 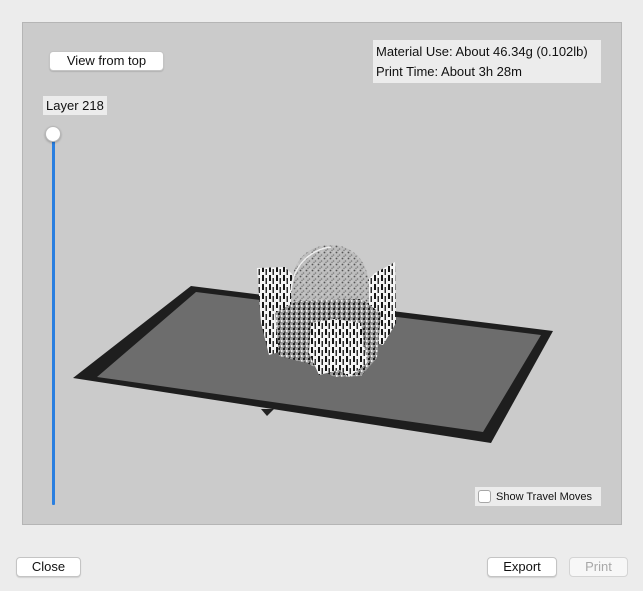 What do you see at coordinates (544, 497) in the screenshot?
I see `show-travel-moves-label: Show Travel Moves` at bounding box center [544, 497].